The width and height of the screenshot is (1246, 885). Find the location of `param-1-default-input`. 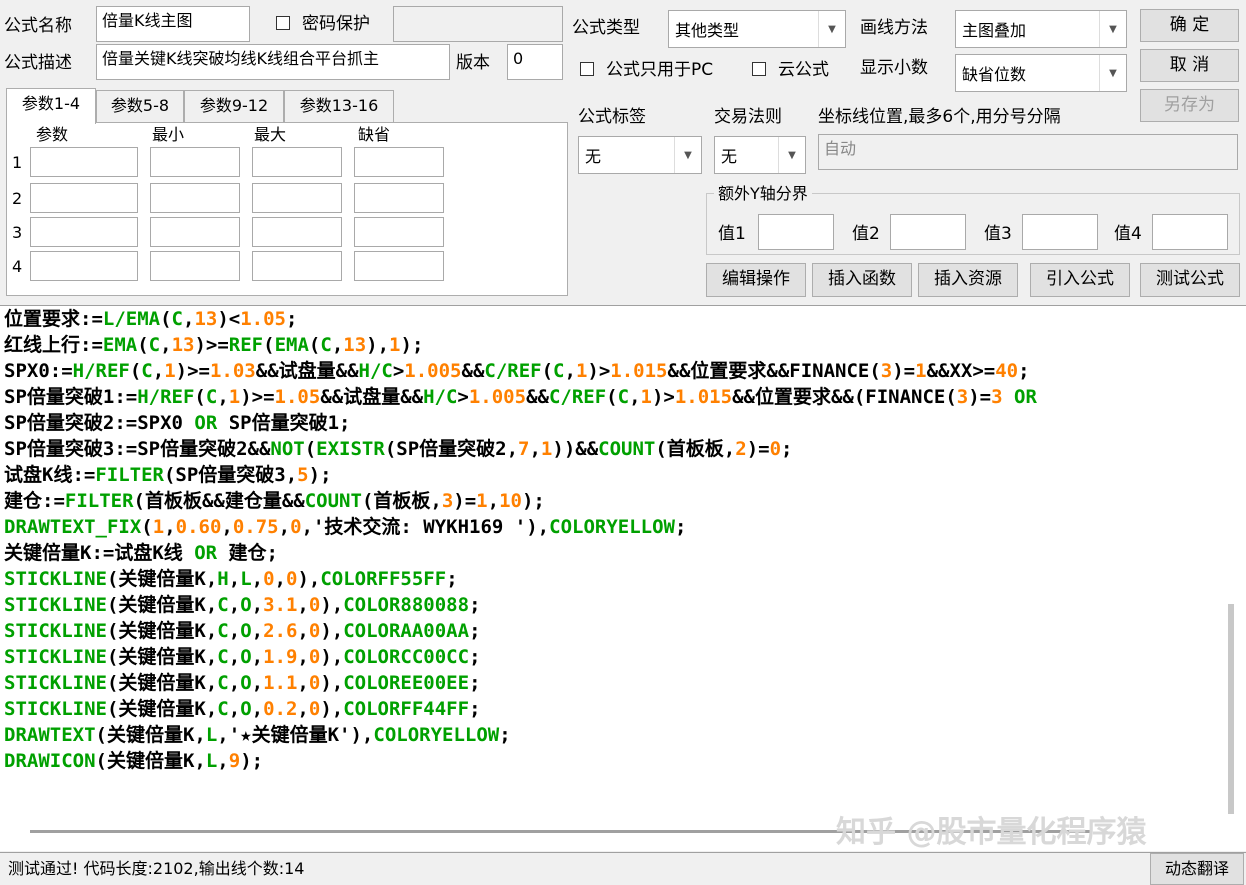

param-1-default-input is located at coordinates (399, 162).